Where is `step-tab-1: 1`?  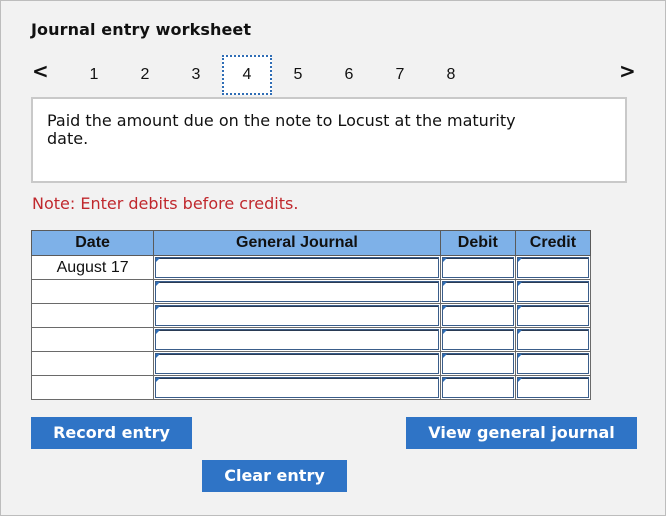 step-tab-1: 1 is located at coordinates (94, 75).